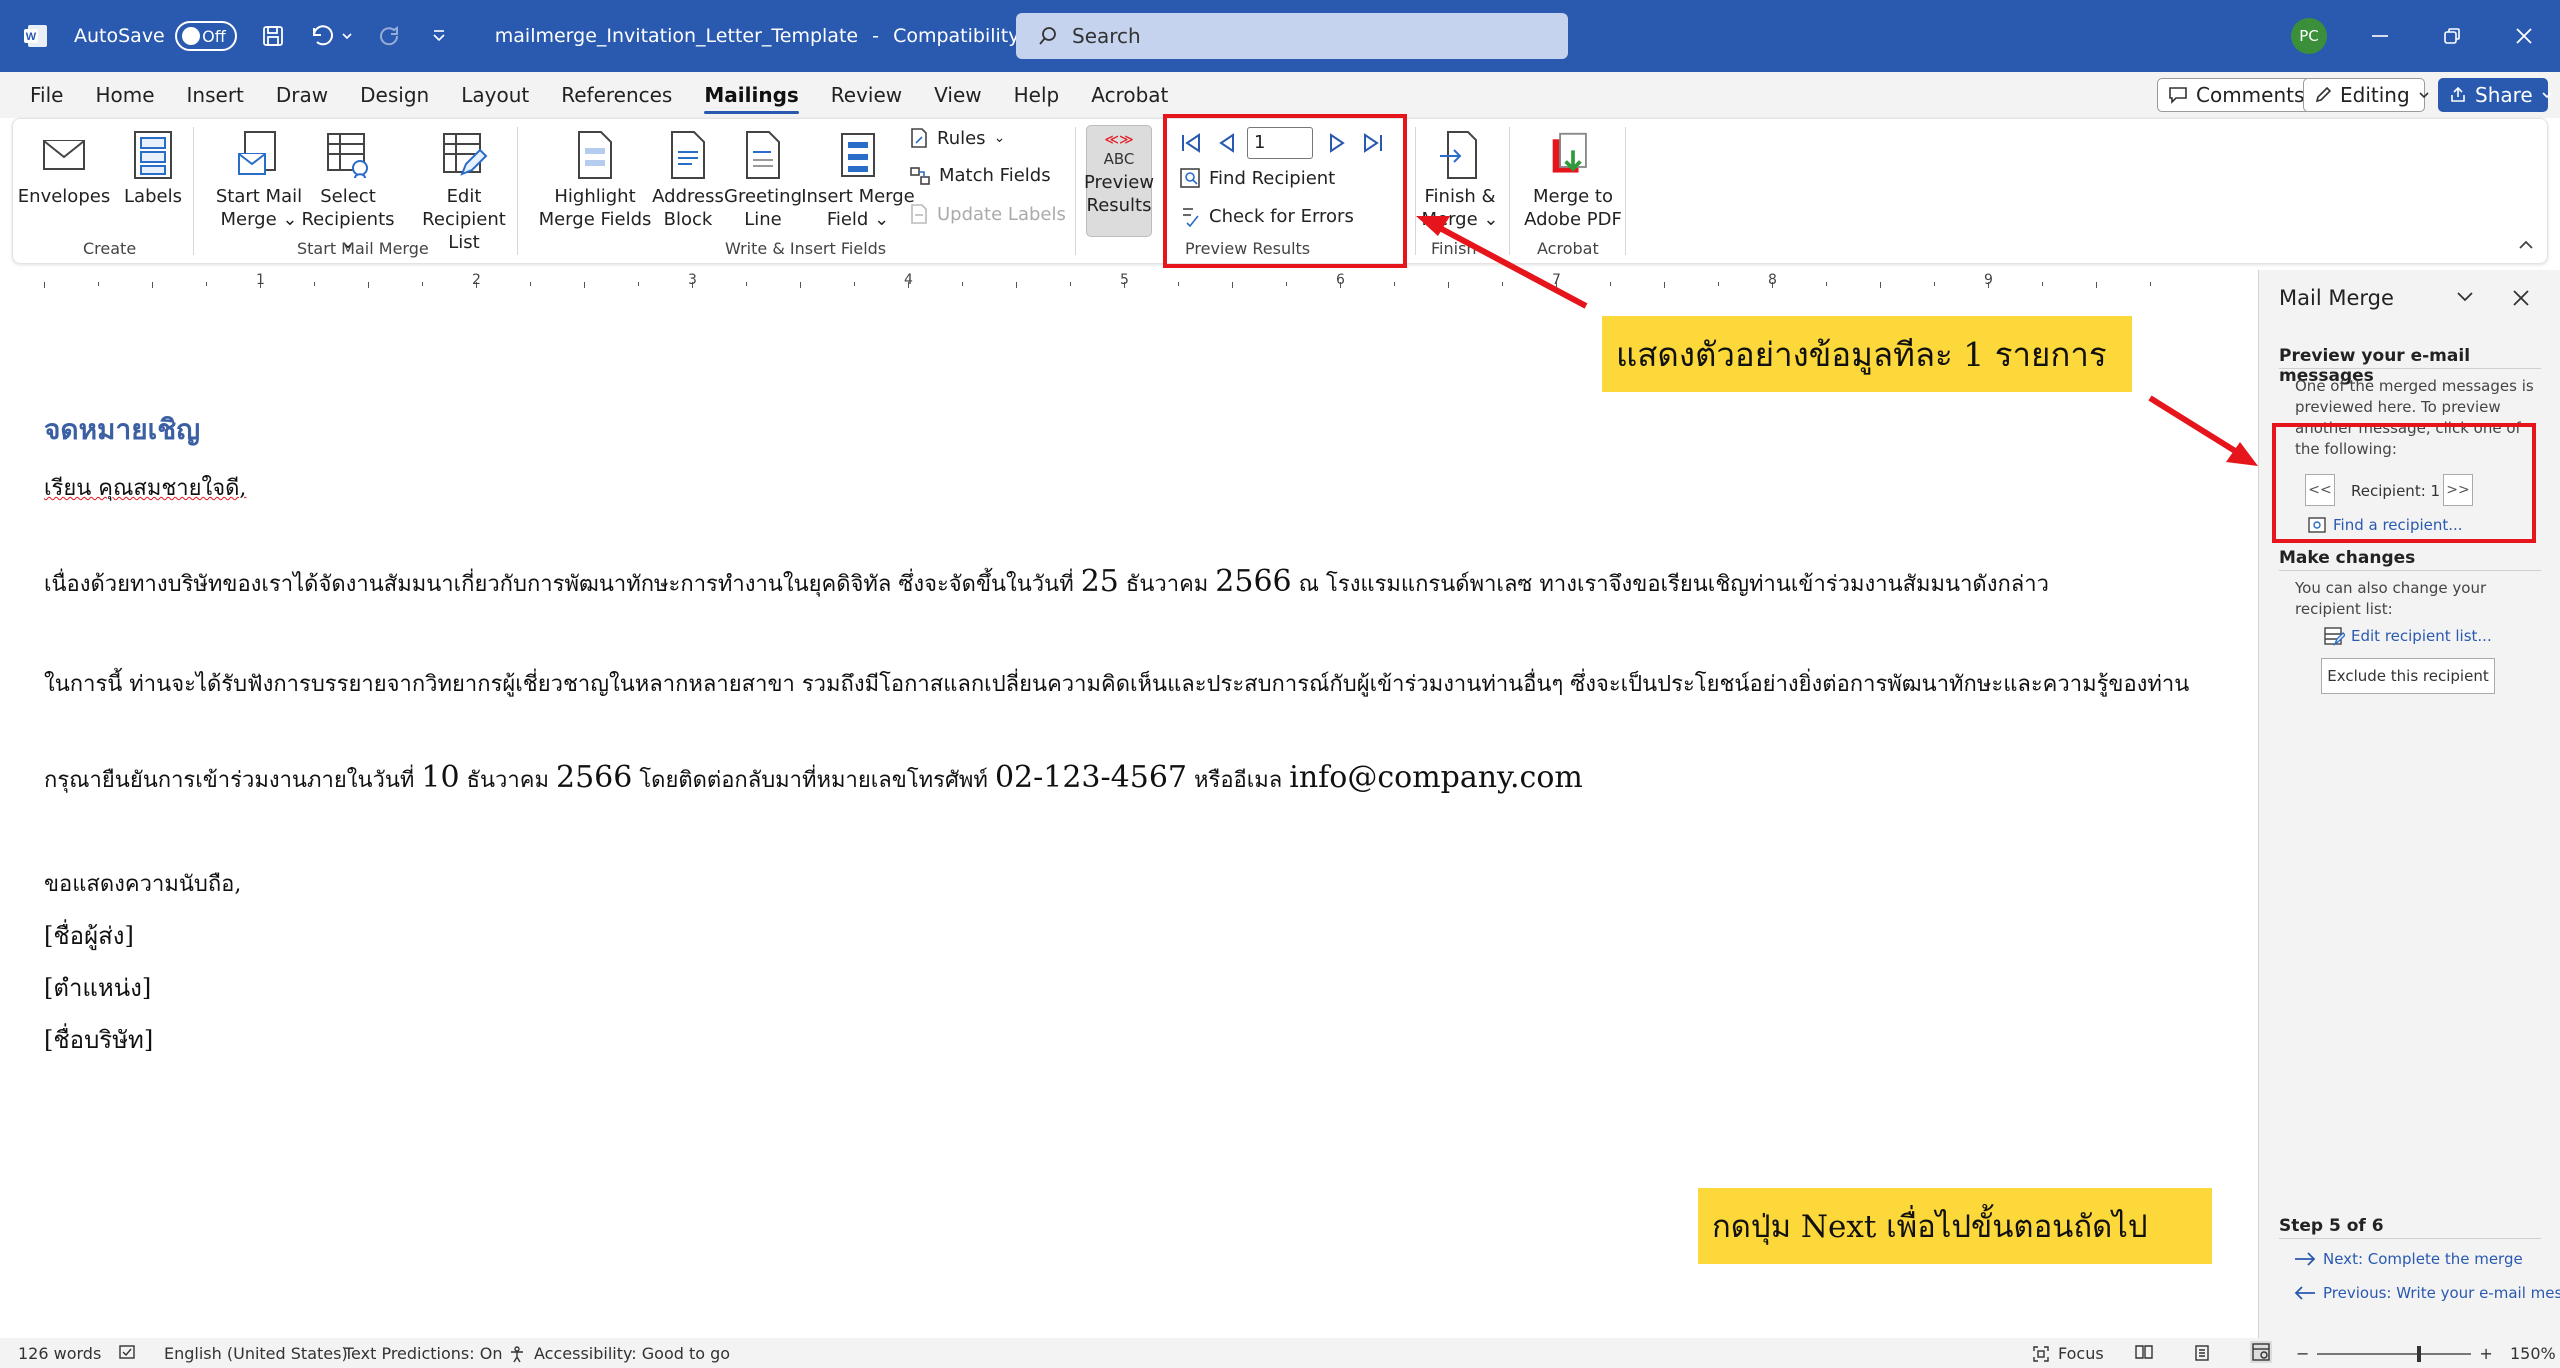  What do you see at coordinates (1257, 178) in the screenshot?
I see `find-recipient-button: Find Recipient` at bounding box center [1257, 178].